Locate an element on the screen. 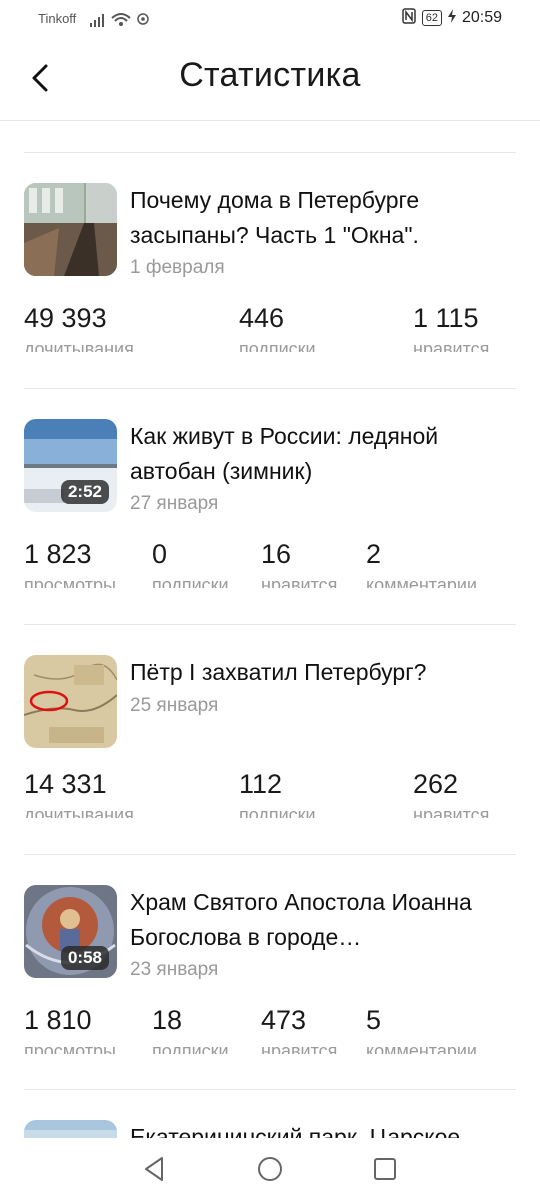 The height and width of the screenshot is (1200, 540). article-date: 23 января is located at coordinates (174, 969).